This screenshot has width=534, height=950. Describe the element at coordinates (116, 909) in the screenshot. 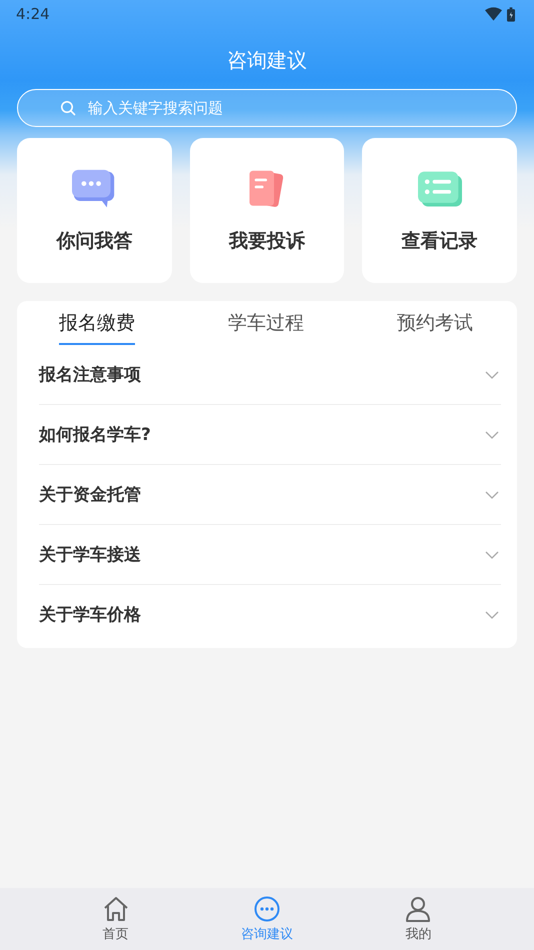

I see `home-icon` at that location.